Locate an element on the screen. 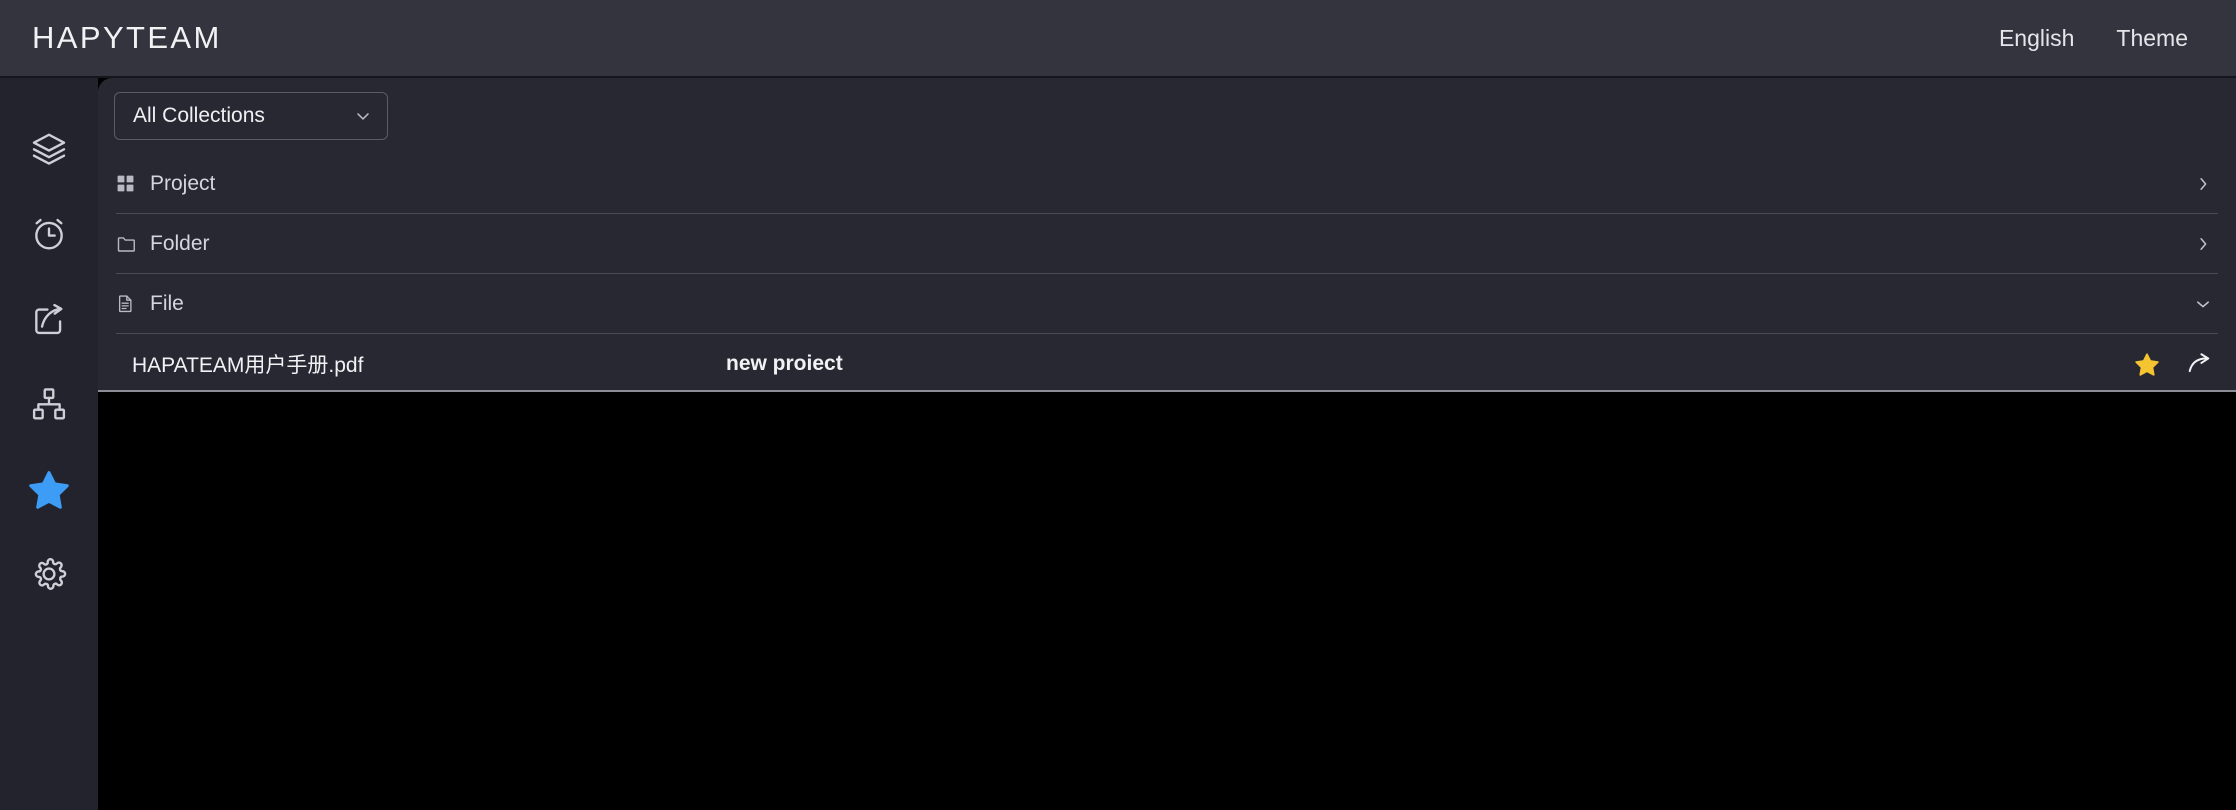 Image resolution: width=2236 pixels, height=810 pixels. theme-link: Theme is located at coordinates (2152, 38).